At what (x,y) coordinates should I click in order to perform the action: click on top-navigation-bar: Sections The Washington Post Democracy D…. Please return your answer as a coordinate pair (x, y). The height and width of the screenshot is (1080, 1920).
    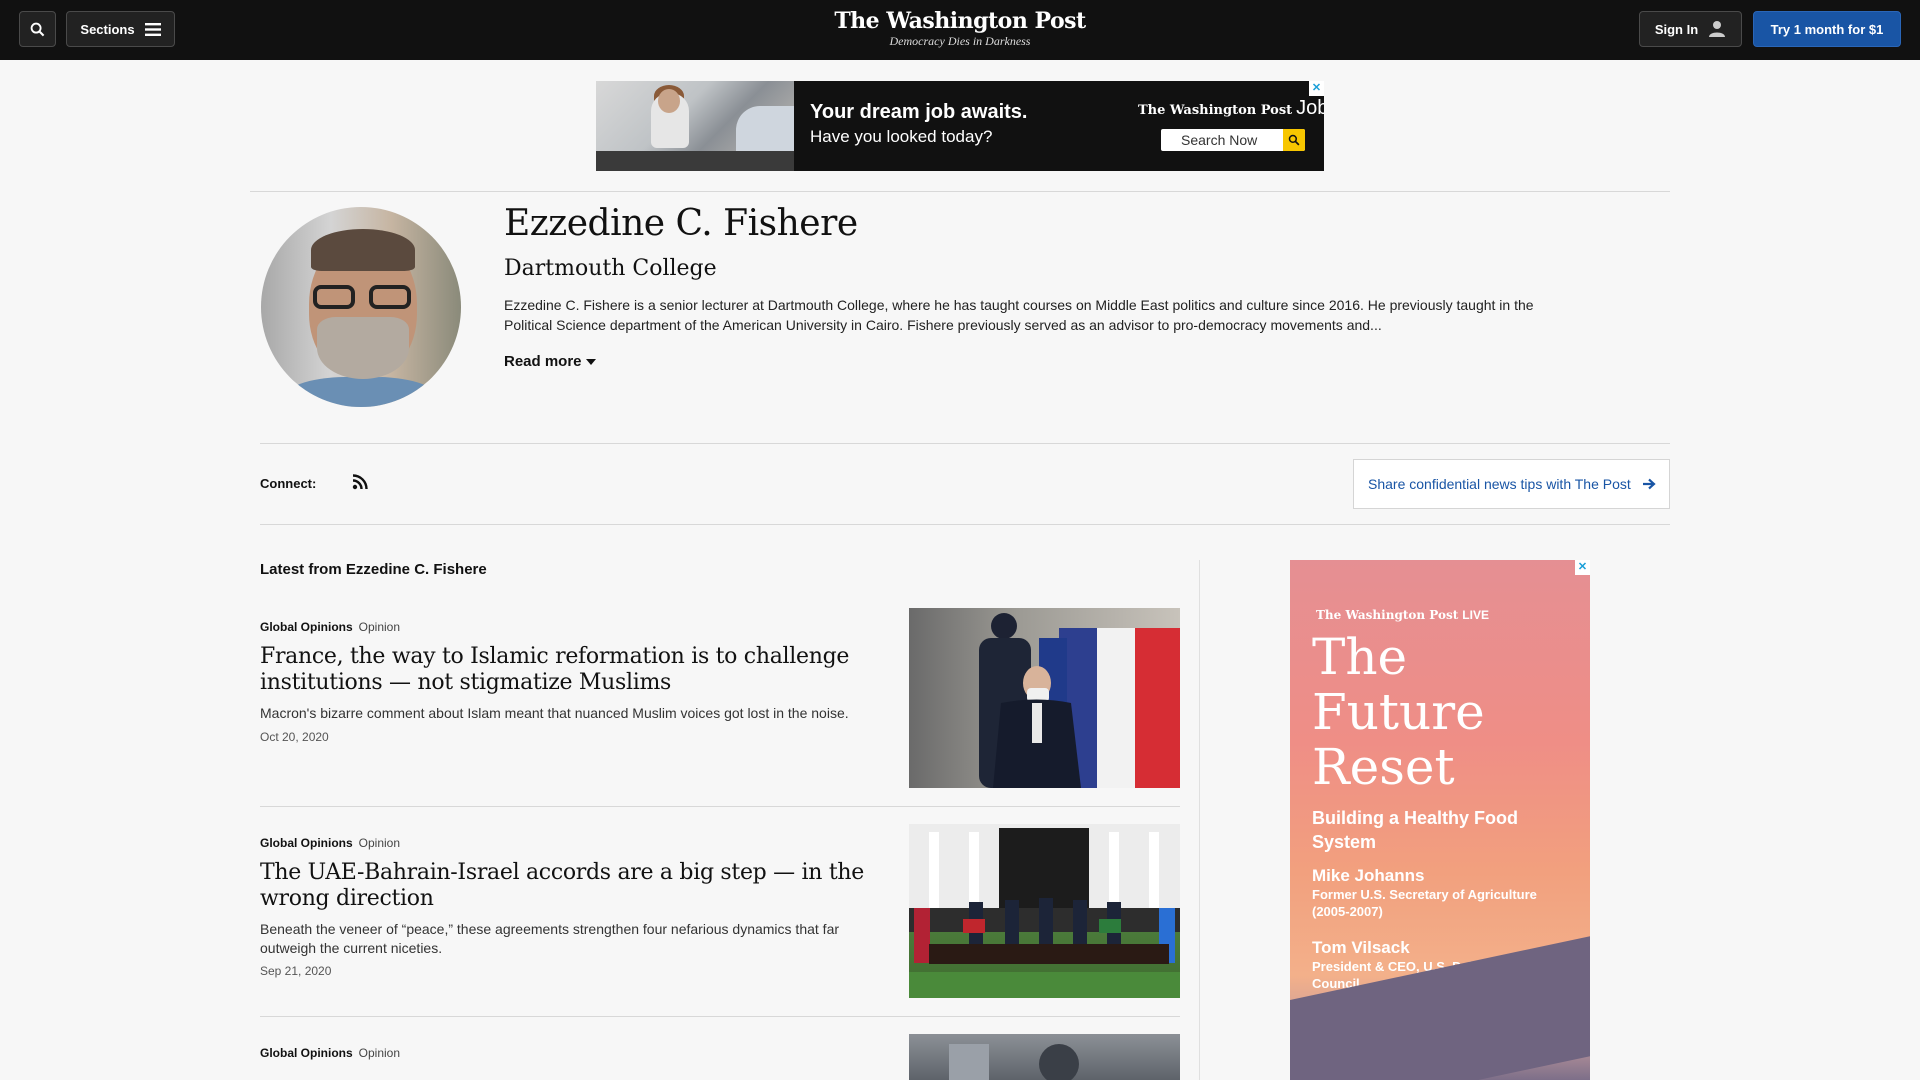
    Looking at the image, I should click on (960, 30).